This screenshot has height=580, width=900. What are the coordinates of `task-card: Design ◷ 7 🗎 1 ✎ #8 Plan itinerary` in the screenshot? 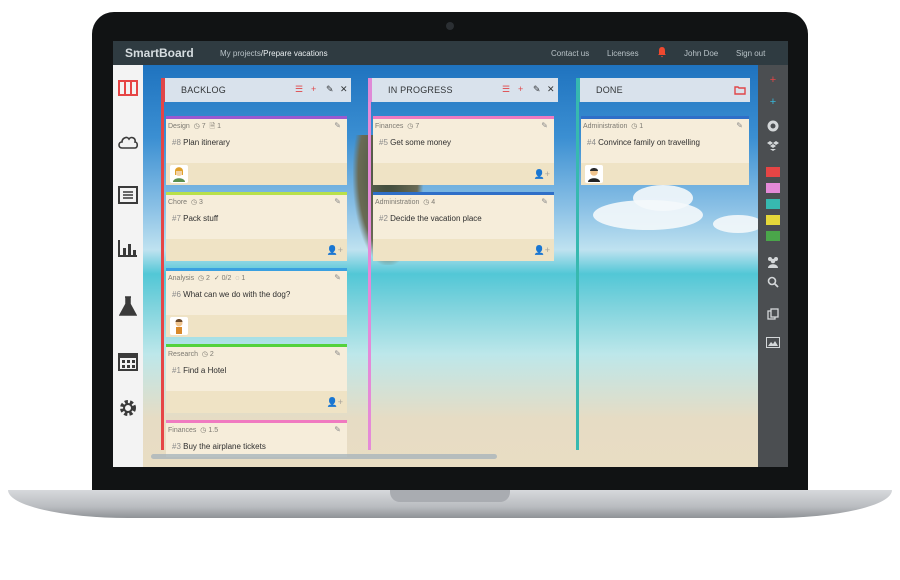 It's located at (256, 150).